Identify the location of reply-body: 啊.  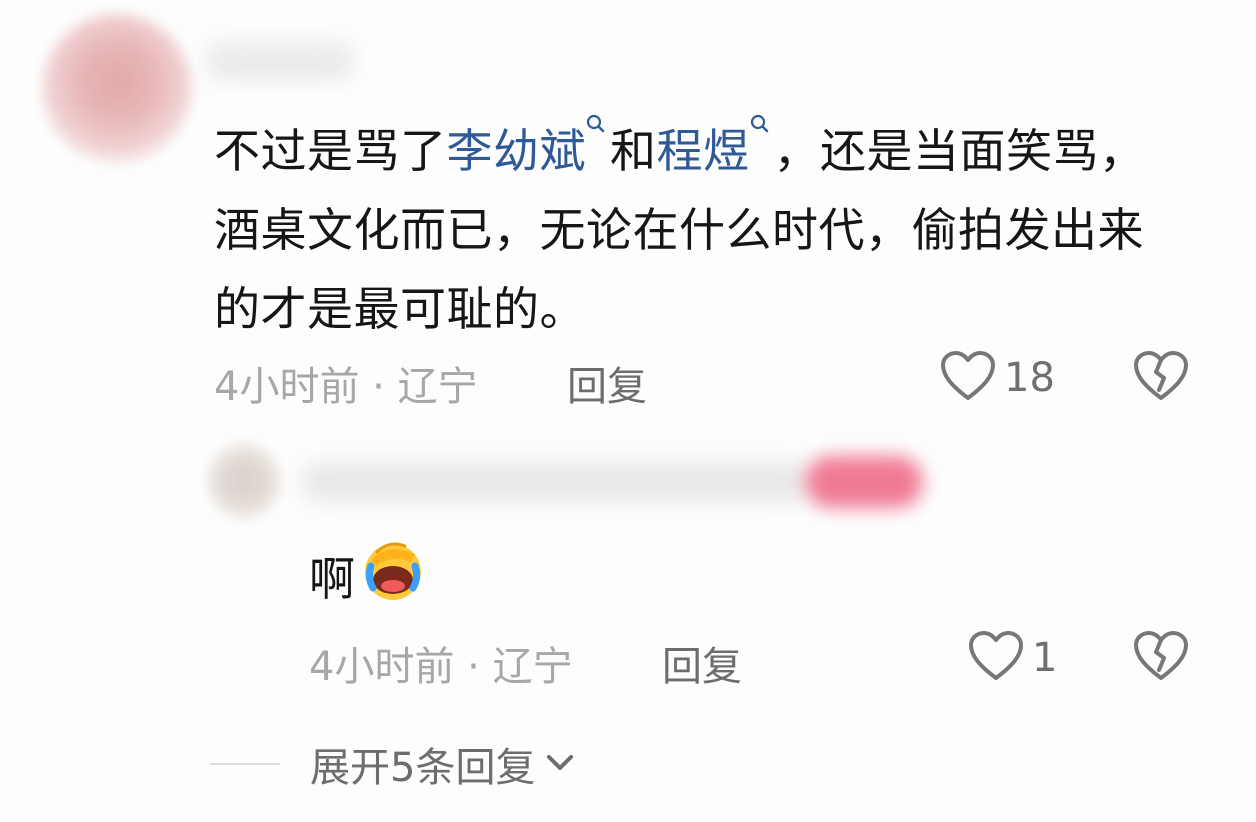
(369, 575).